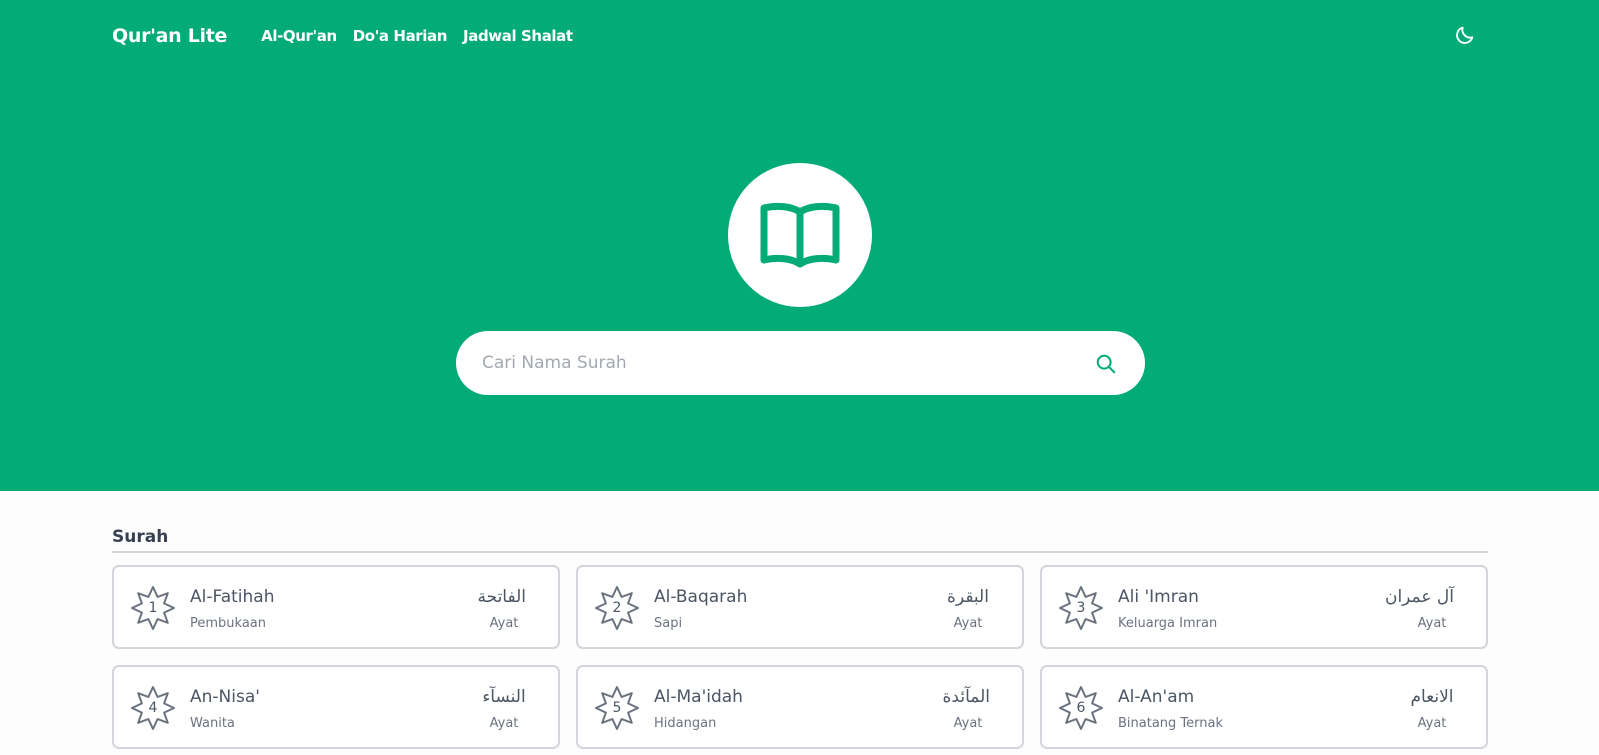 Image resolution: width=1599 pixels, height=755 pixels. Describe the element at coordinates (1158, 597) in the screenshot. I see `surah-latin-name: Ali 'Imran` at that location.